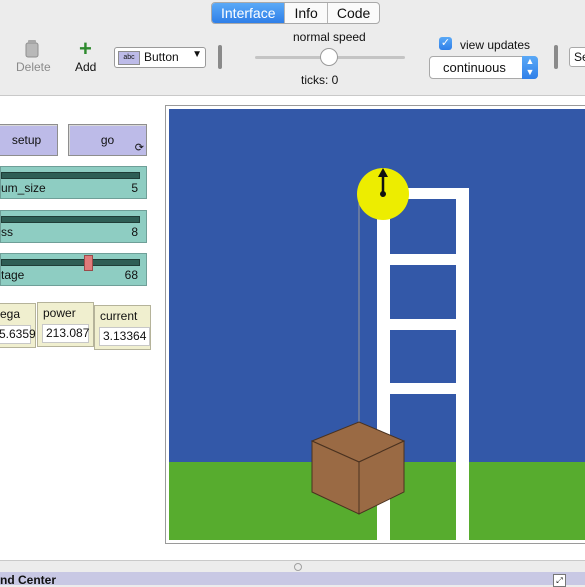 The image size is (585, 587). I want to click on command-center-header, so click(292, 578).